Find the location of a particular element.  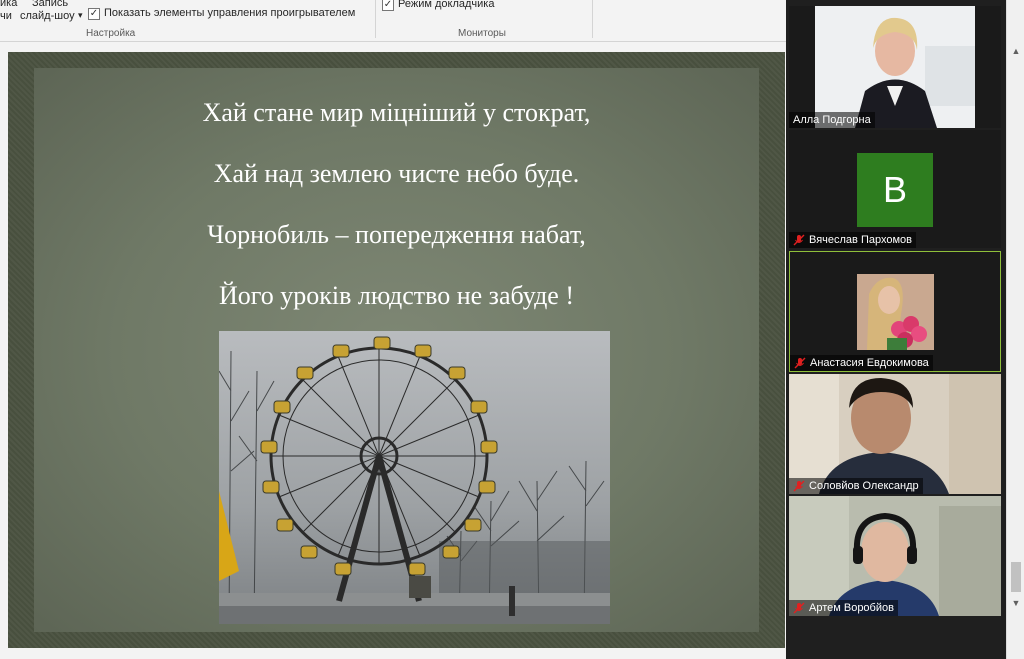

slide-text-line: Чорнобиль – попередження набат, is located at coordinates (396, 234).